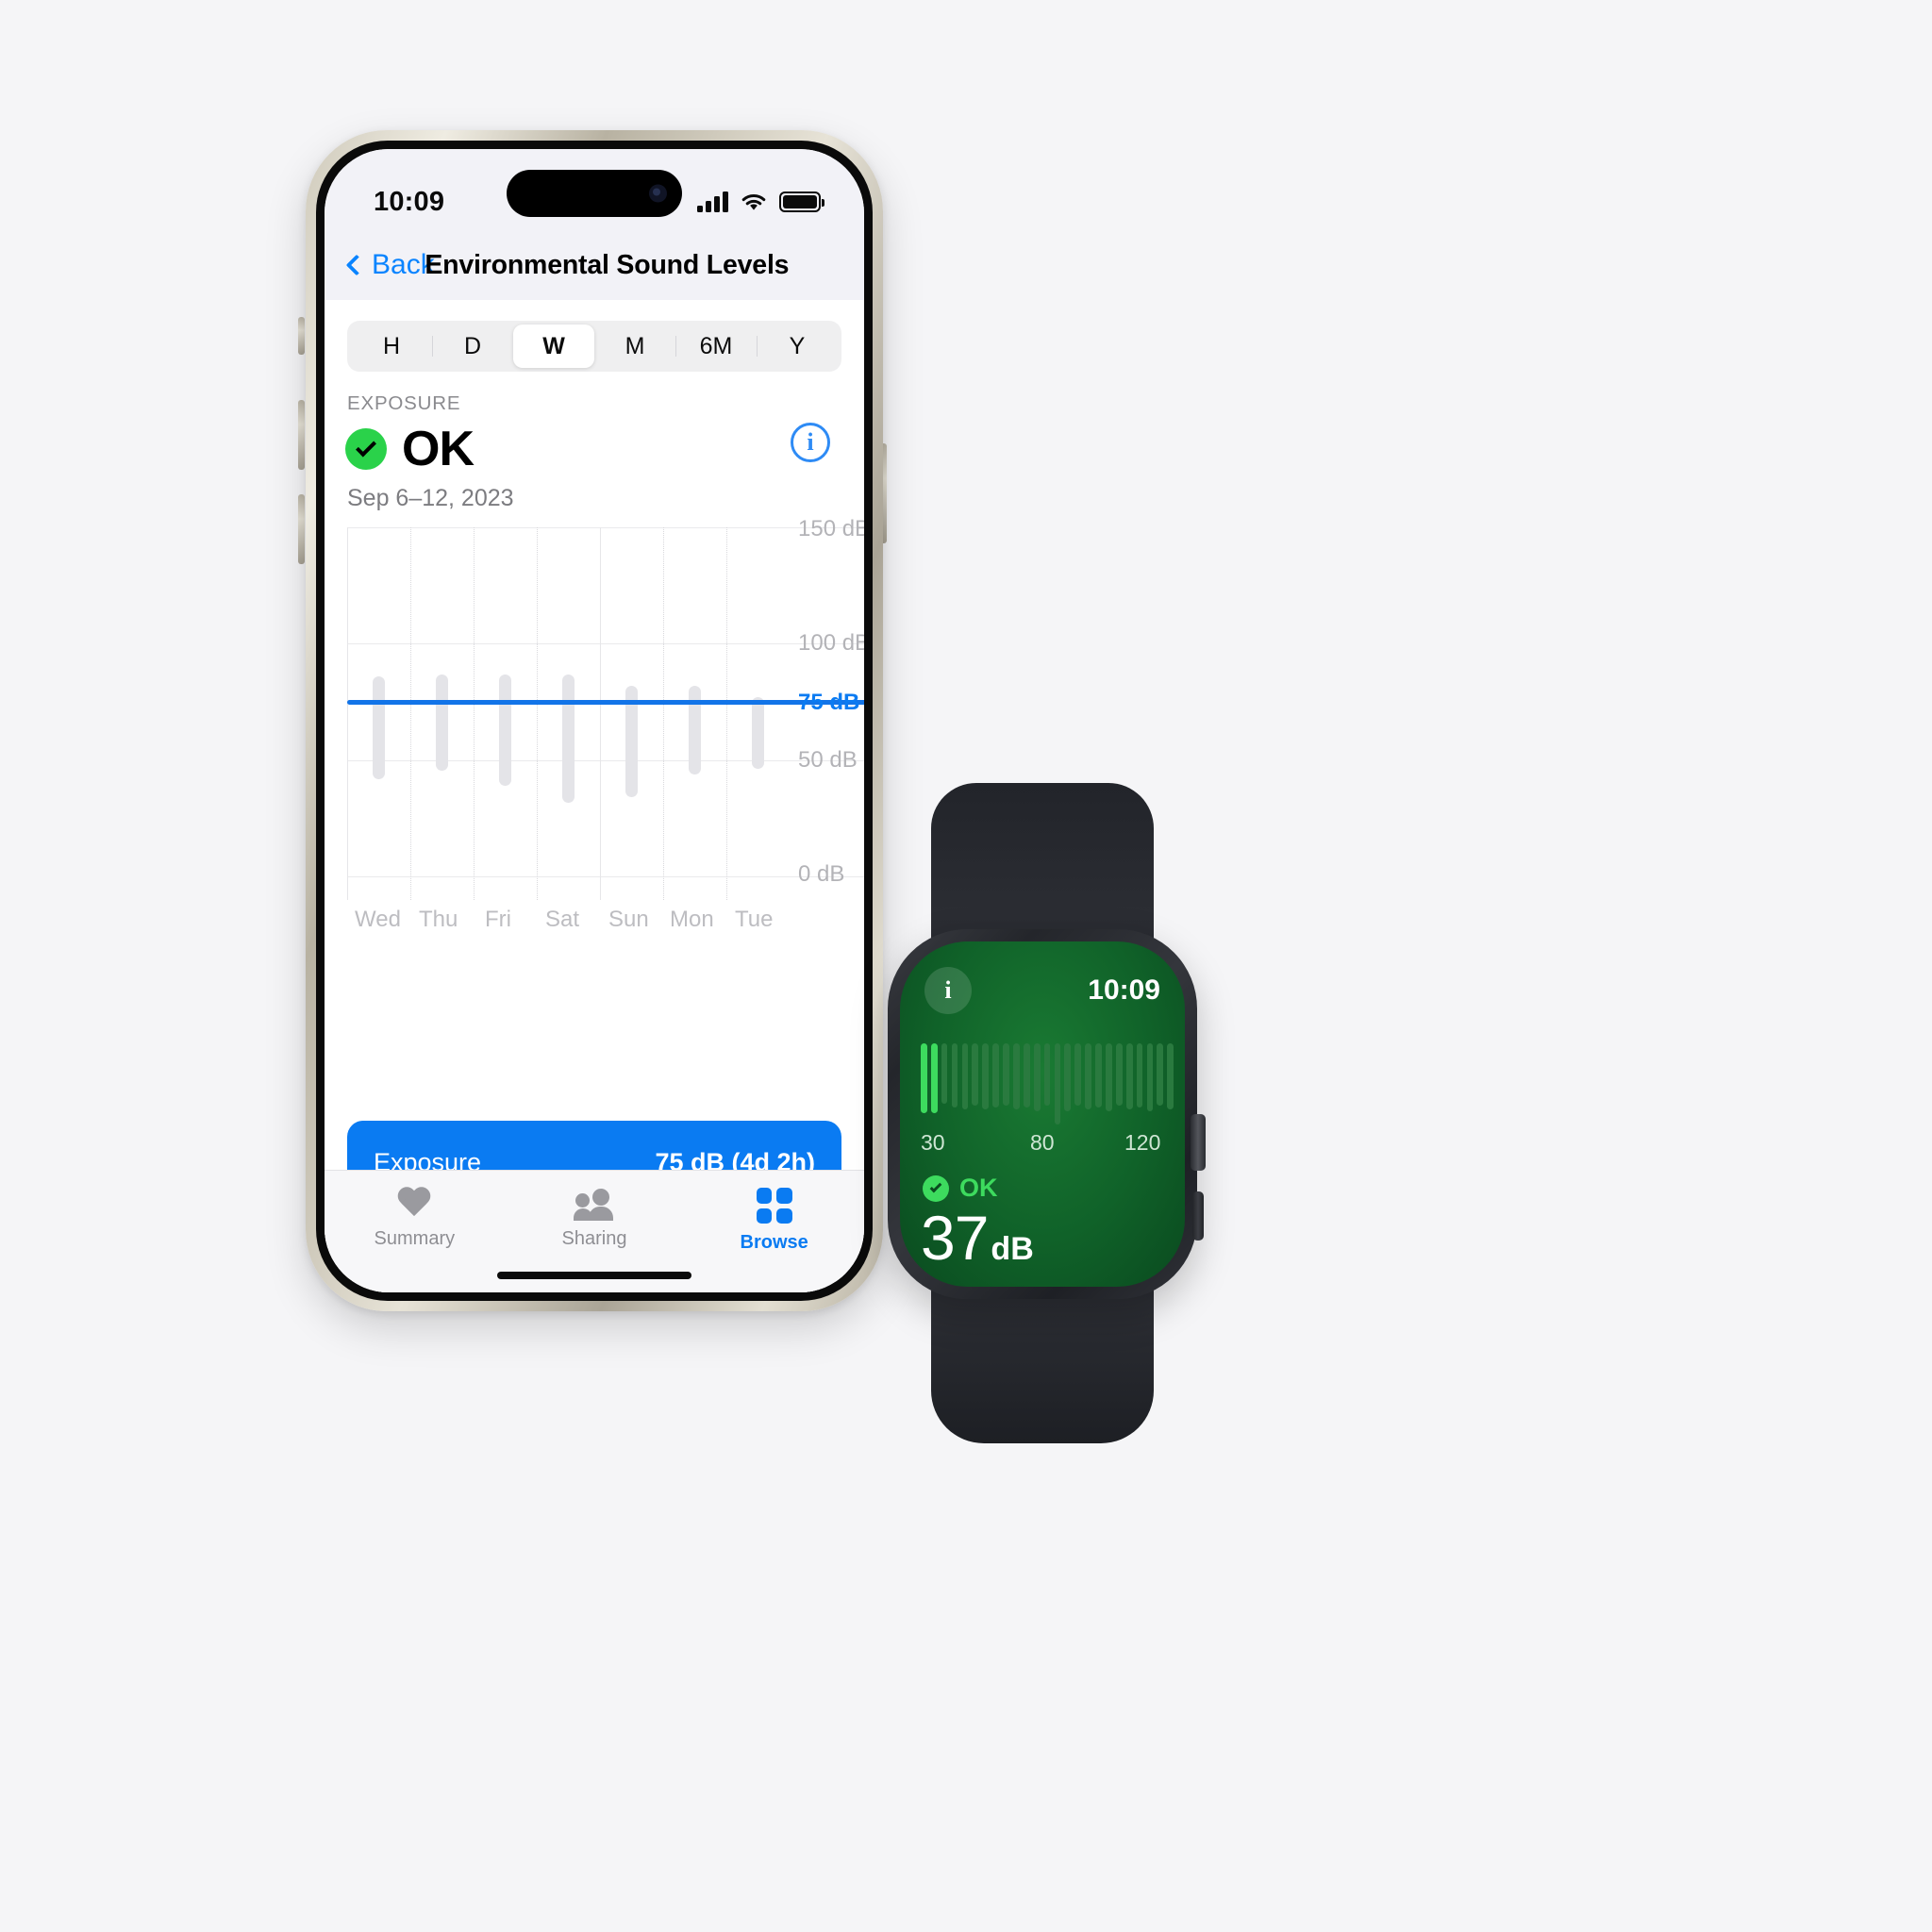  Describe the element at coordinates (1042, 991) in the screenshot. I see `watch-top-bar: i 10:09` at that location.